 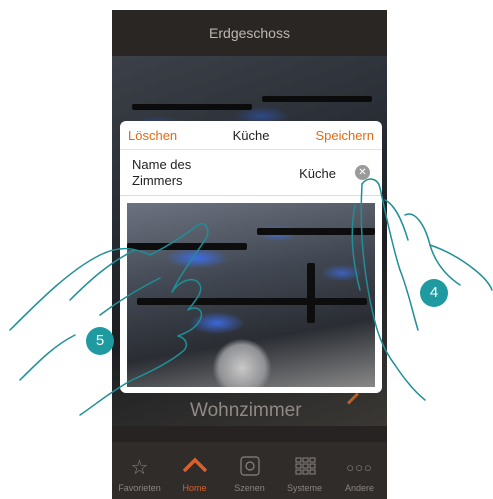 I want to click on grid-icon, so click(x=305, y=469).